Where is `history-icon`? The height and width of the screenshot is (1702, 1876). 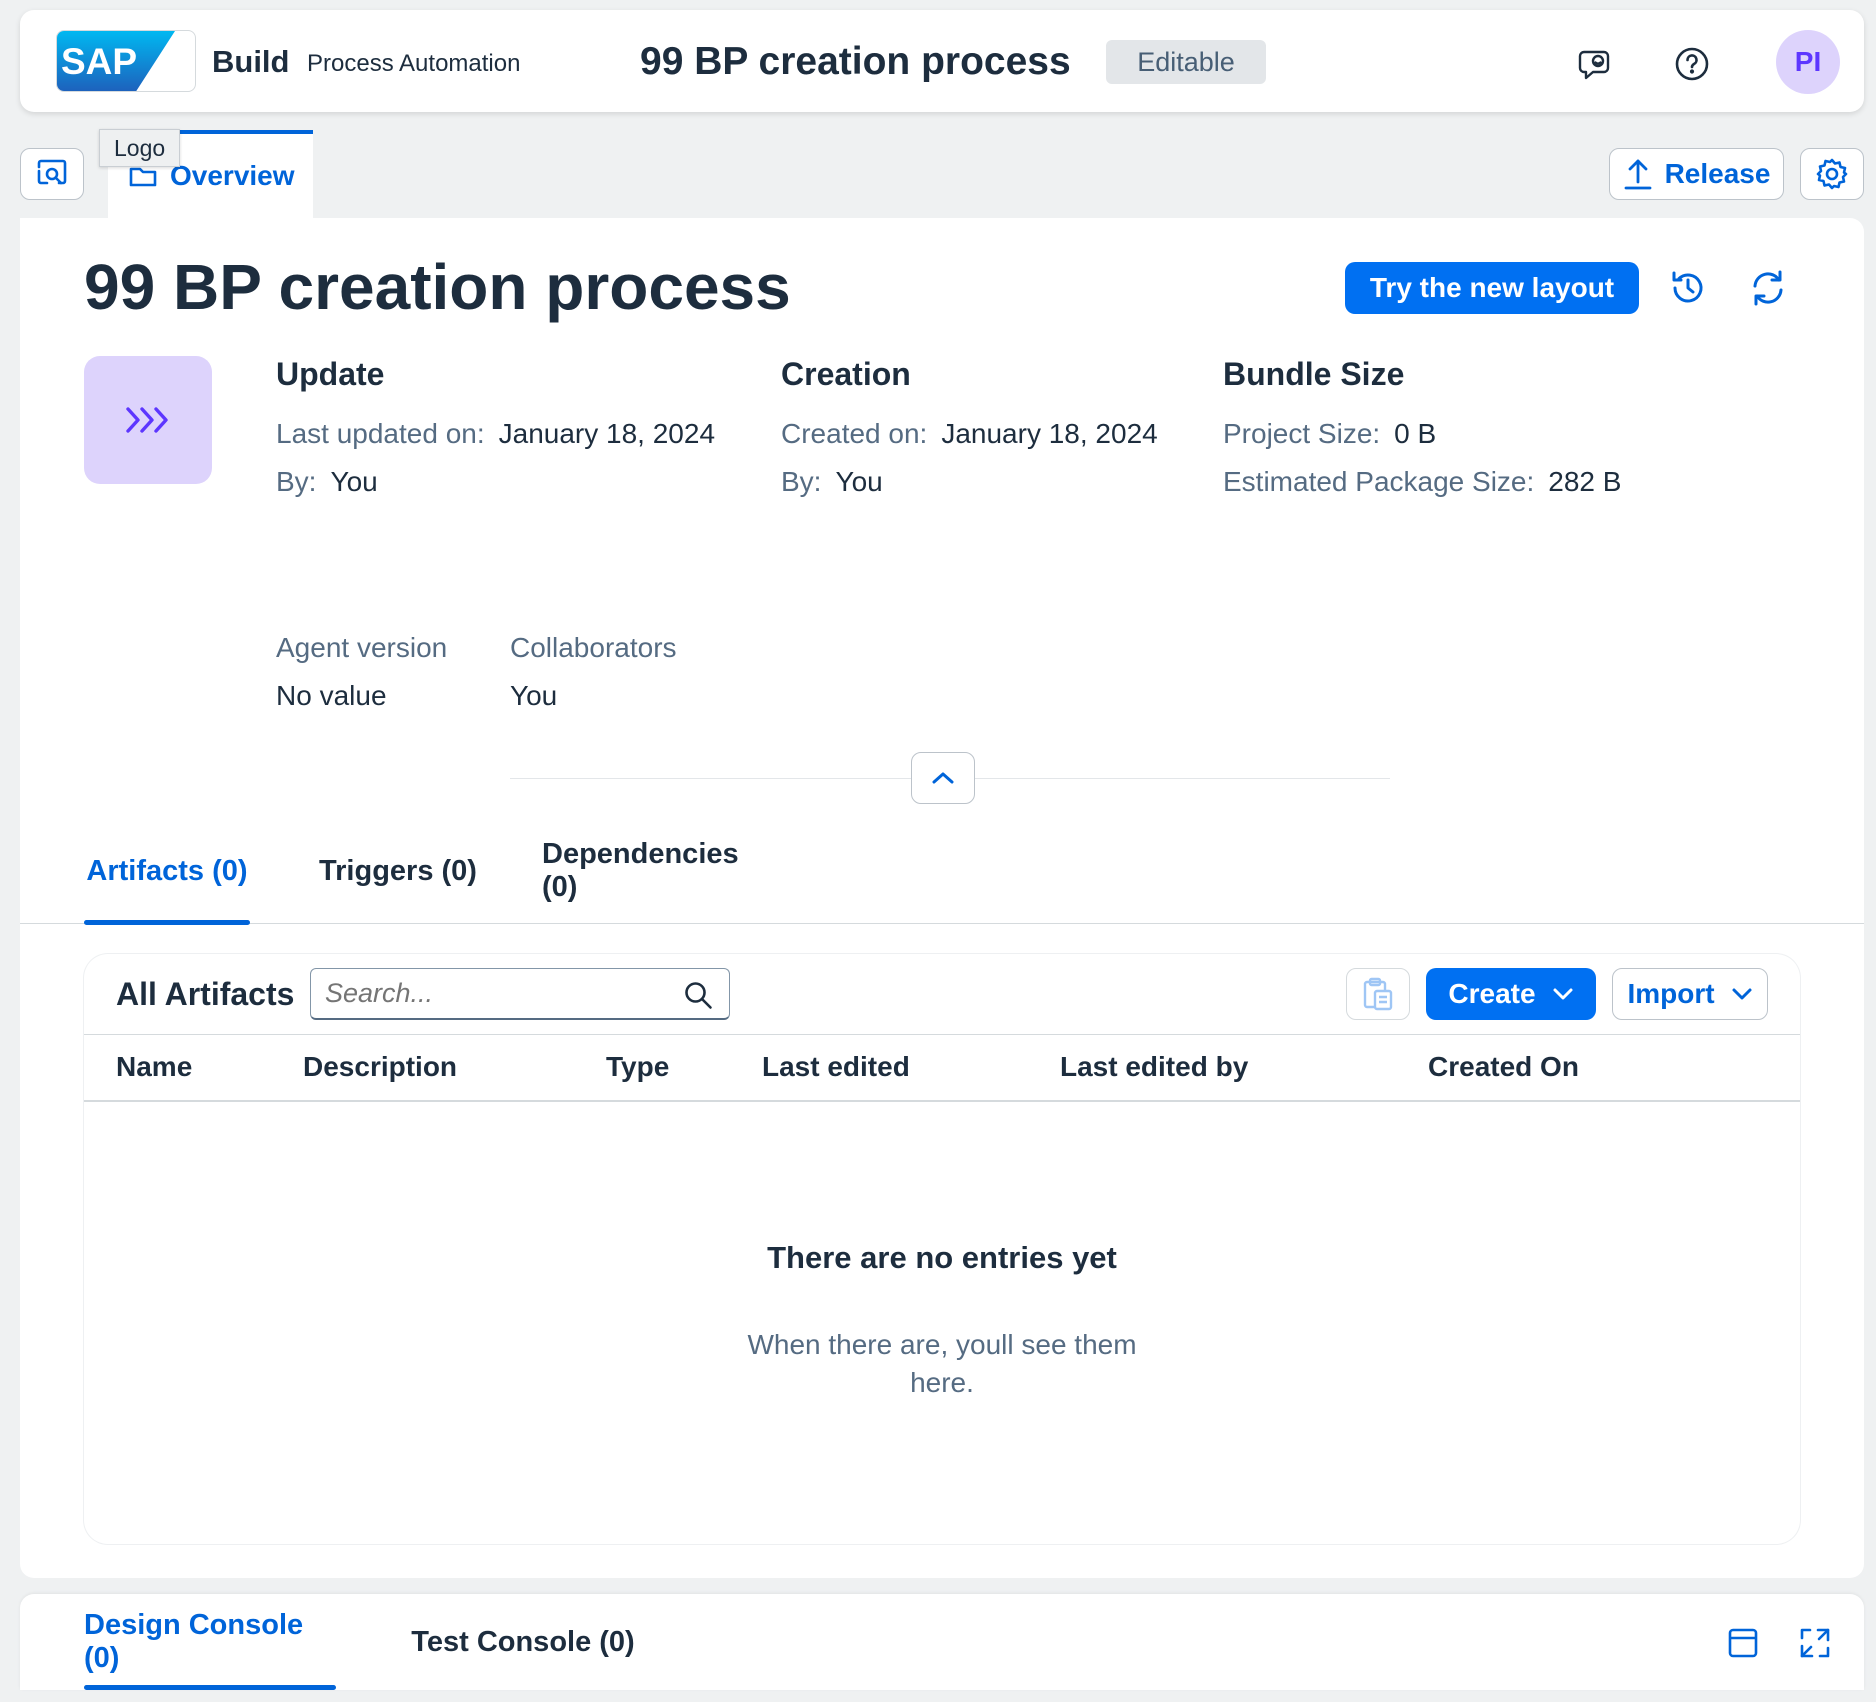
history-icon is located at coordinates (1688, 288).